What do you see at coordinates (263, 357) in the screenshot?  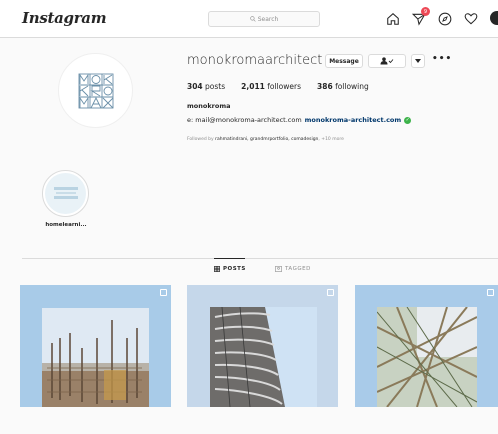 I see `building-facade-photo` at bounding box center [263, 357].